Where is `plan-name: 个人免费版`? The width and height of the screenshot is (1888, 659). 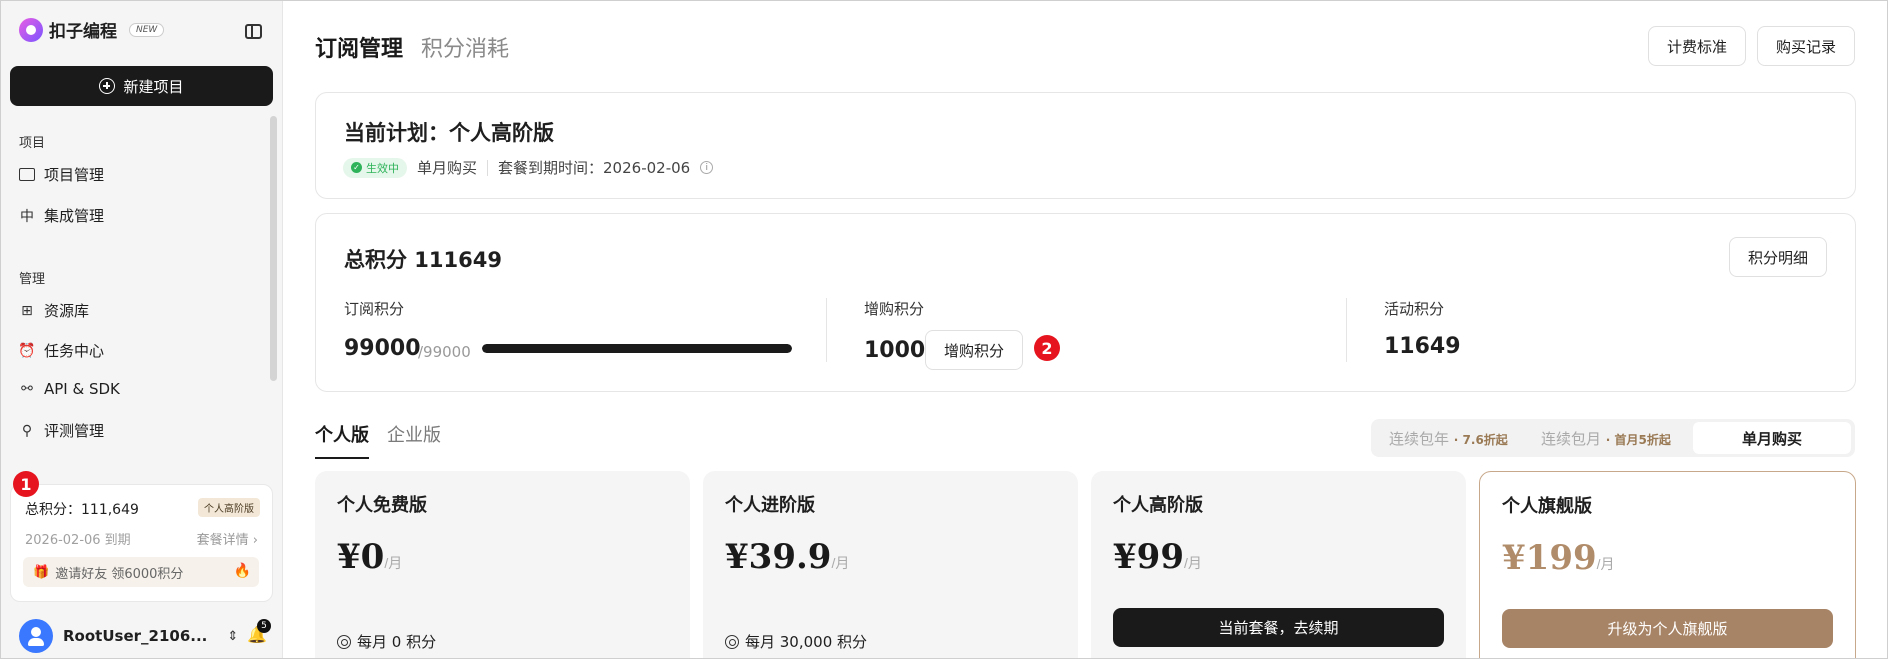 plan-name: 个人免费版 is located at coordinates (382, 505).